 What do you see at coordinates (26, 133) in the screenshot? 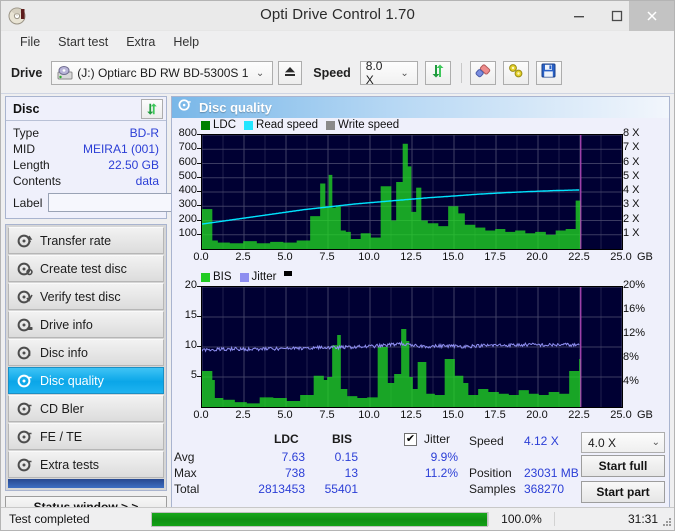
I see `disc-row-key: Type` at bounding box center [26, 133].